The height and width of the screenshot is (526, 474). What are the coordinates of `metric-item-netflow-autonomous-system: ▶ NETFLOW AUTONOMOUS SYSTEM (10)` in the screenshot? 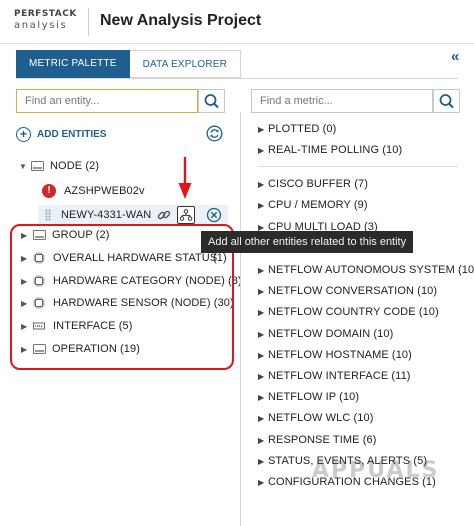 It's located at (366, 270).